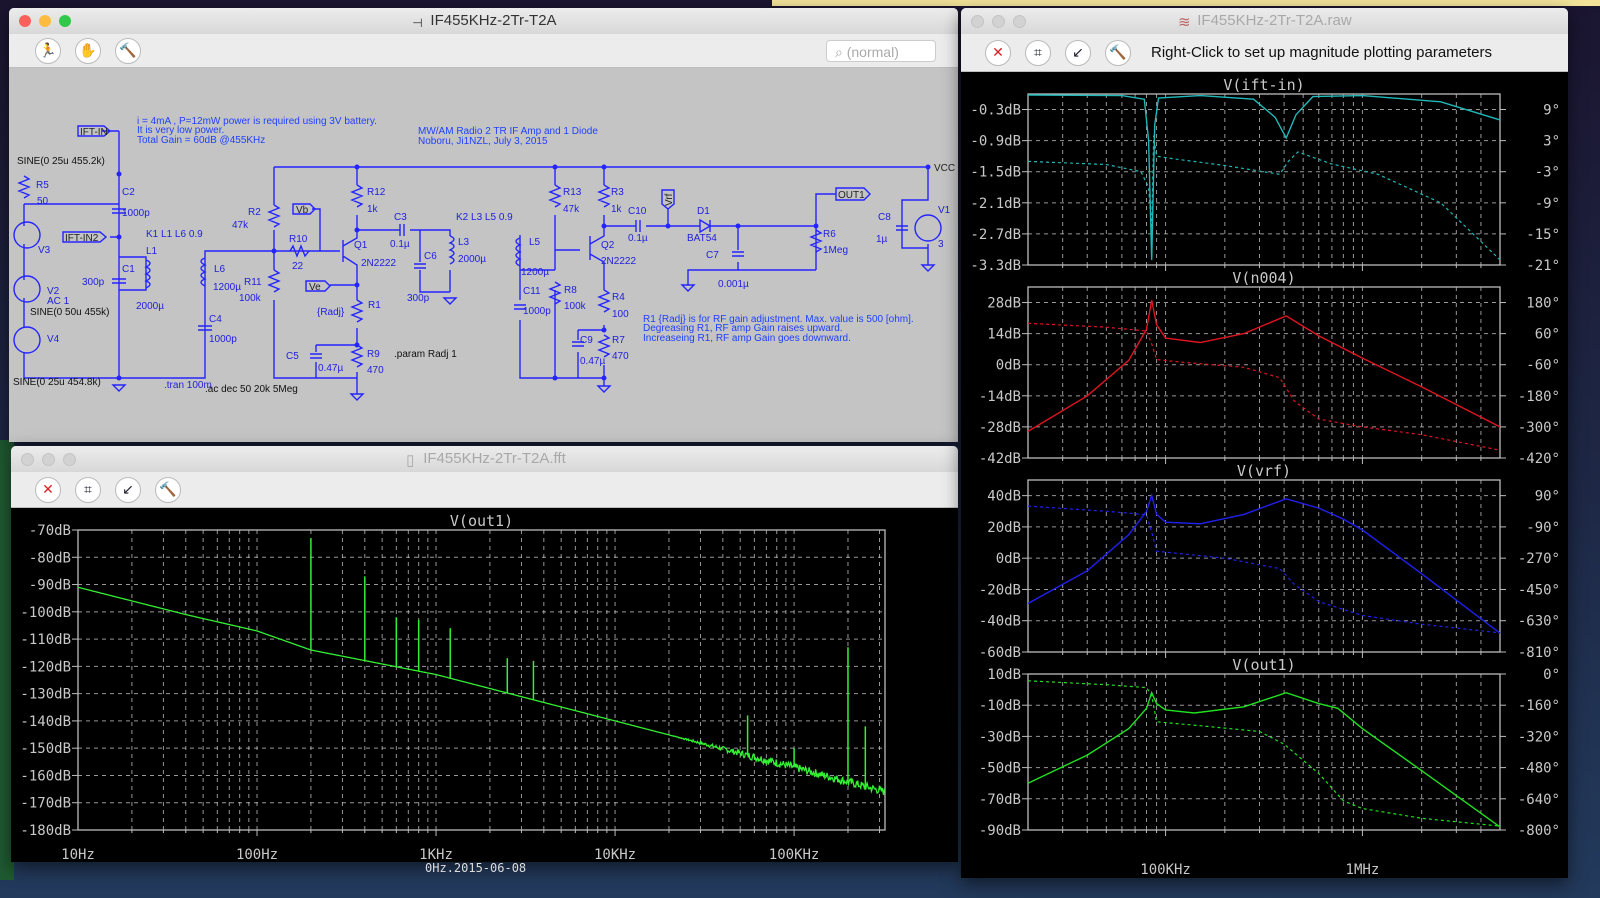 This screenshot has height=898, width=1600. What do you see at coordinates (227, 287) in the screenshot?
I see `value-l6: 1200µ` at bounding box center [227, 287].